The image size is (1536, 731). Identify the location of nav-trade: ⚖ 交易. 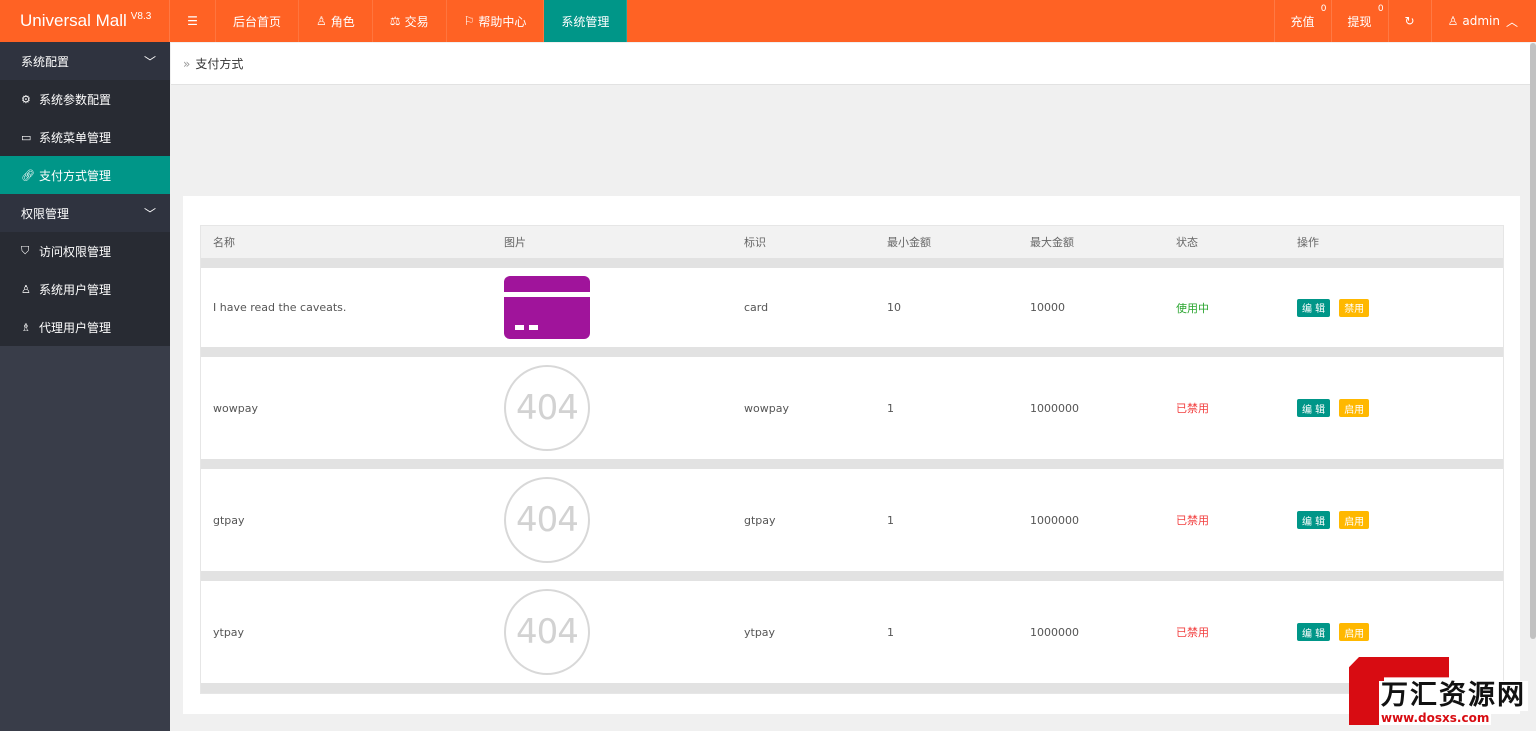
(410, 21).